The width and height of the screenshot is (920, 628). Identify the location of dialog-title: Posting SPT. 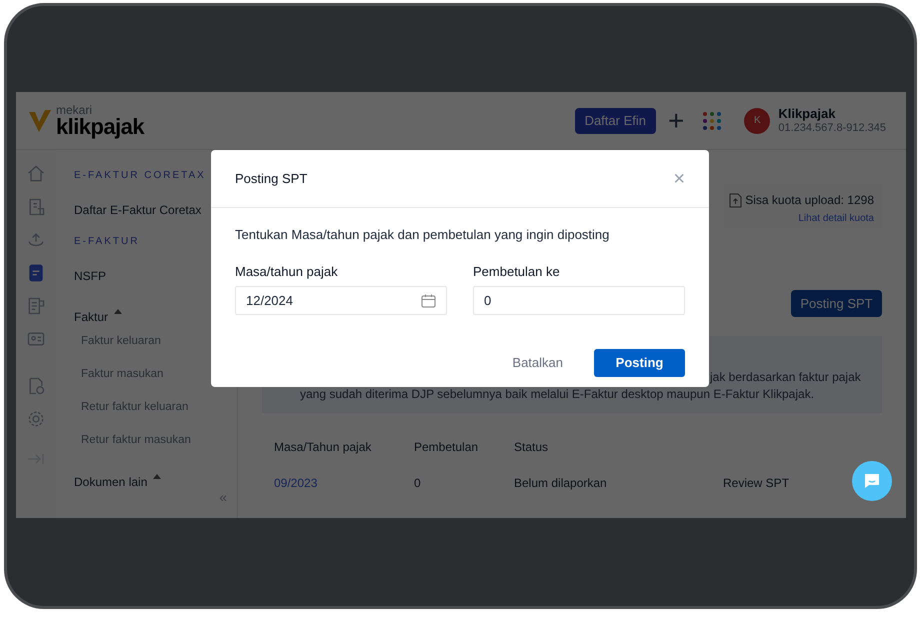
(271, 179).